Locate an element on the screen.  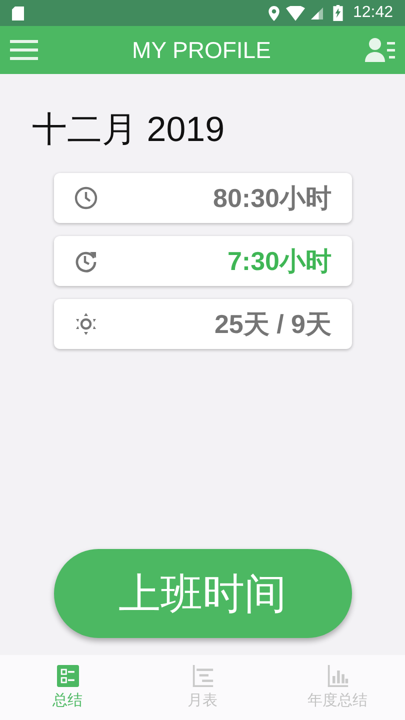
stat-value: 25天 / 9天 is located at coordinates (273, 324).